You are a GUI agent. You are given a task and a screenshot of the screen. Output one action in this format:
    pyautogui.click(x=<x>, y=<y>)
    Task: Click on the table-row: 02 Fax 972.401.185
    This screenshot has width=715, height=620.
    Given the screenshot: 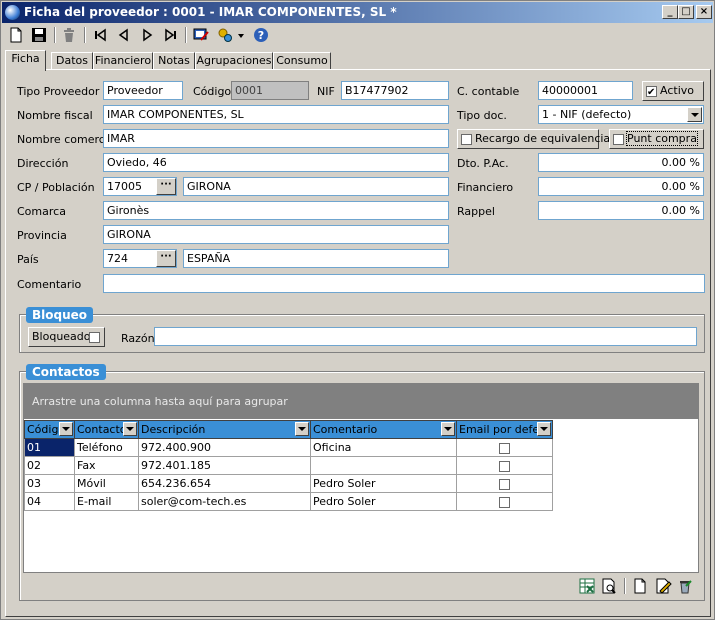 What is the action you would take?
    pyautogui.click(x=288, y=465)
    